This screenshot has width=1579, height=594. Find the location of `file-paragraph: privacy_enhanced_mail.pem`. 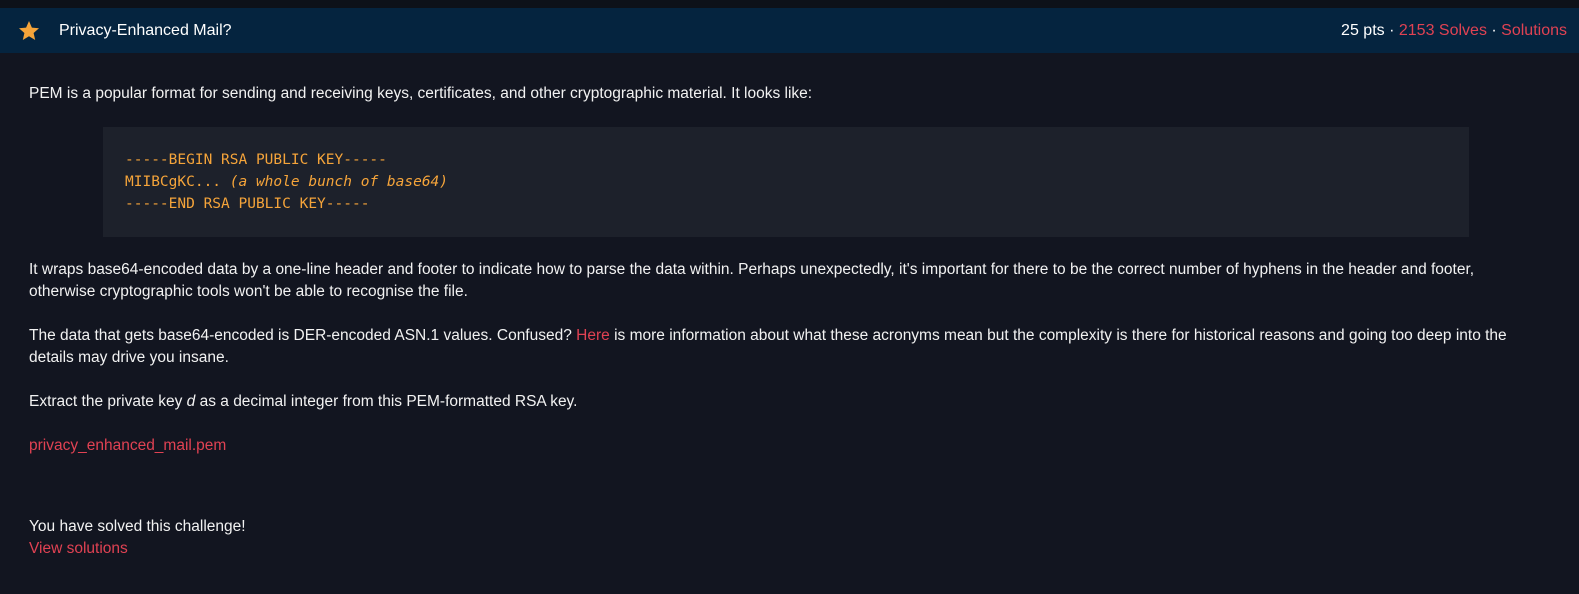

file-paragraph: privacy_enhanced_mail.pem is located at coordinates (127, 446).